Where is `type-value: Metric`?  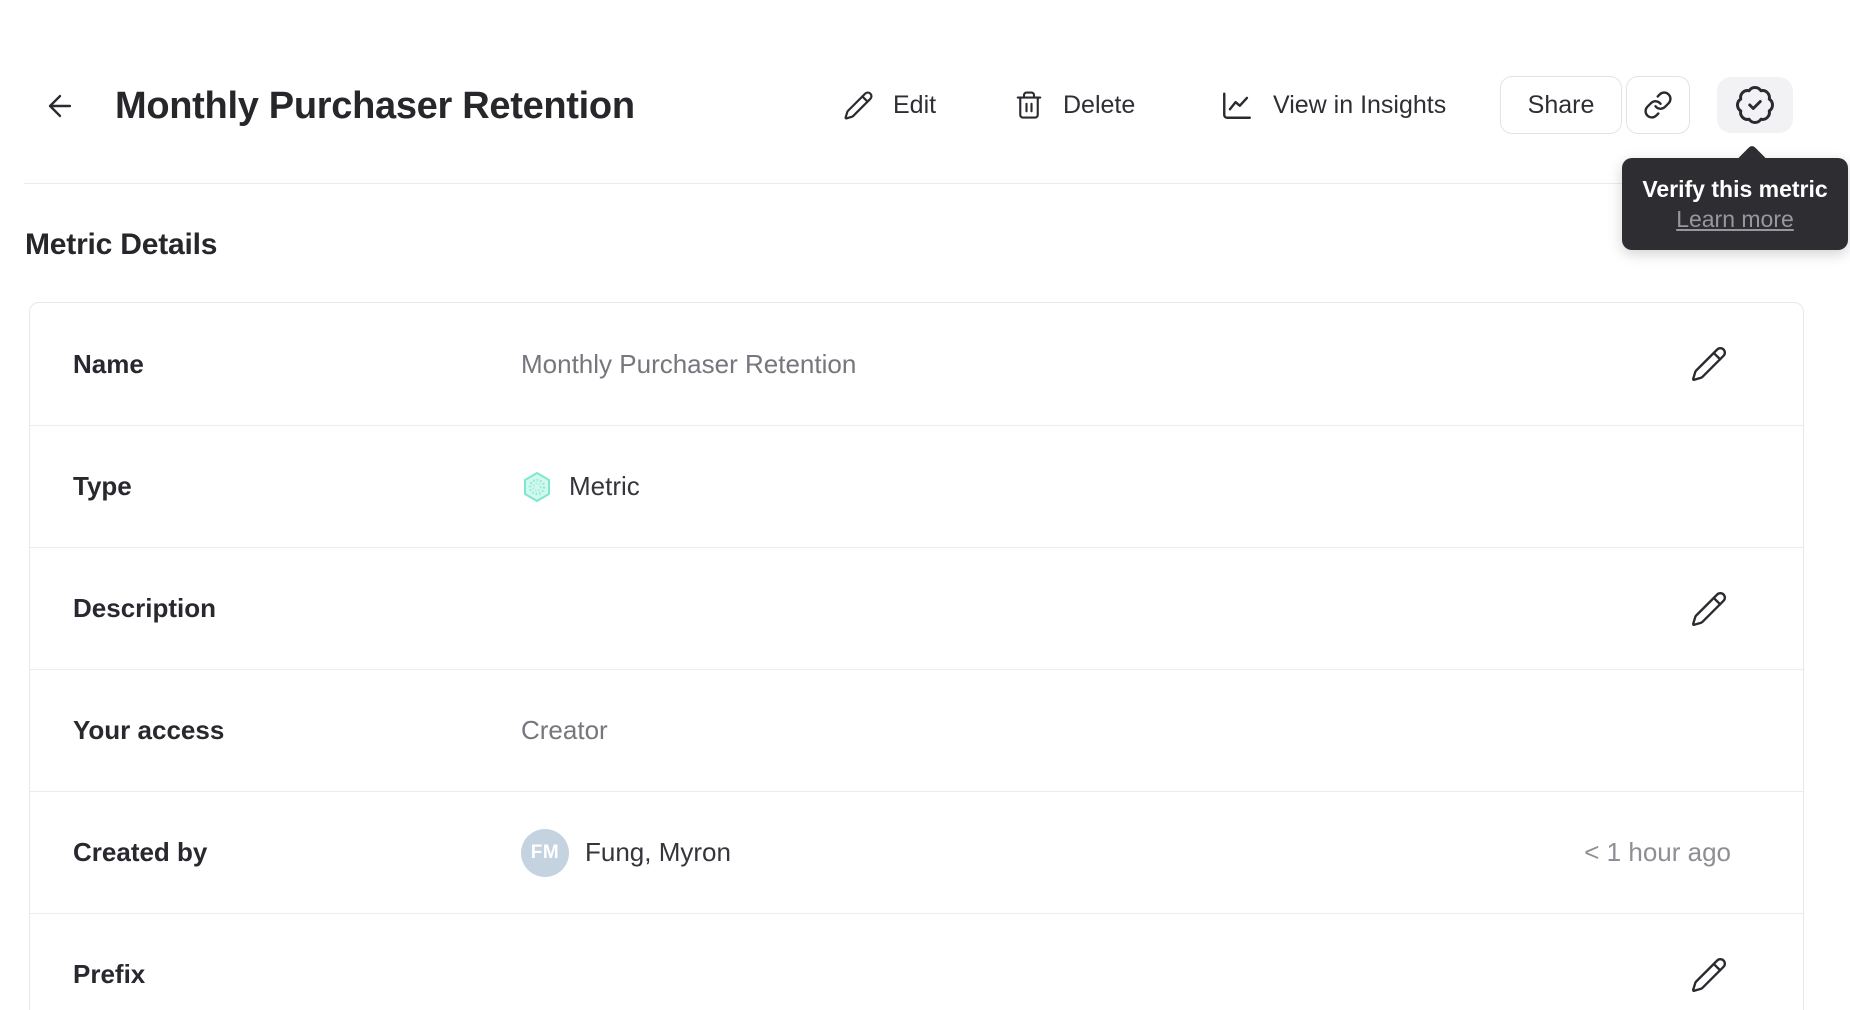 type-value: Metric is located at coordinates (604, 486).